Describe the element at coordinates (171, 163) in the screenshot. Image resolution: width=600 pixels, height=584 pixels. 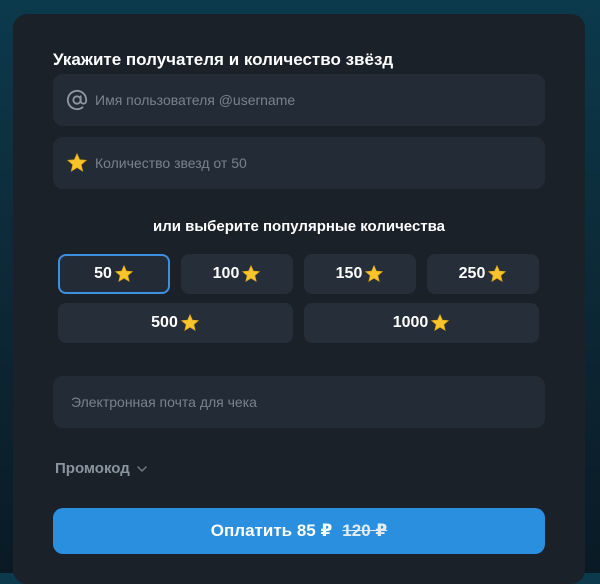
I see `stars-placeholder: Количество звезд от 50` at that location.